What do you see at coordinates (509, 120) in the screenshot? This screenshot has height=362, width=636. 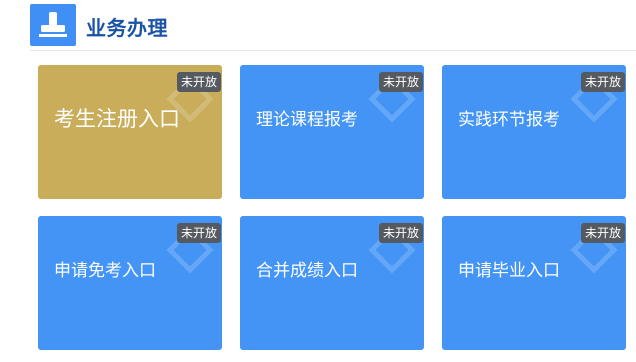 I see `card-label: 实践环节报考` at bounding box center [509, 120].